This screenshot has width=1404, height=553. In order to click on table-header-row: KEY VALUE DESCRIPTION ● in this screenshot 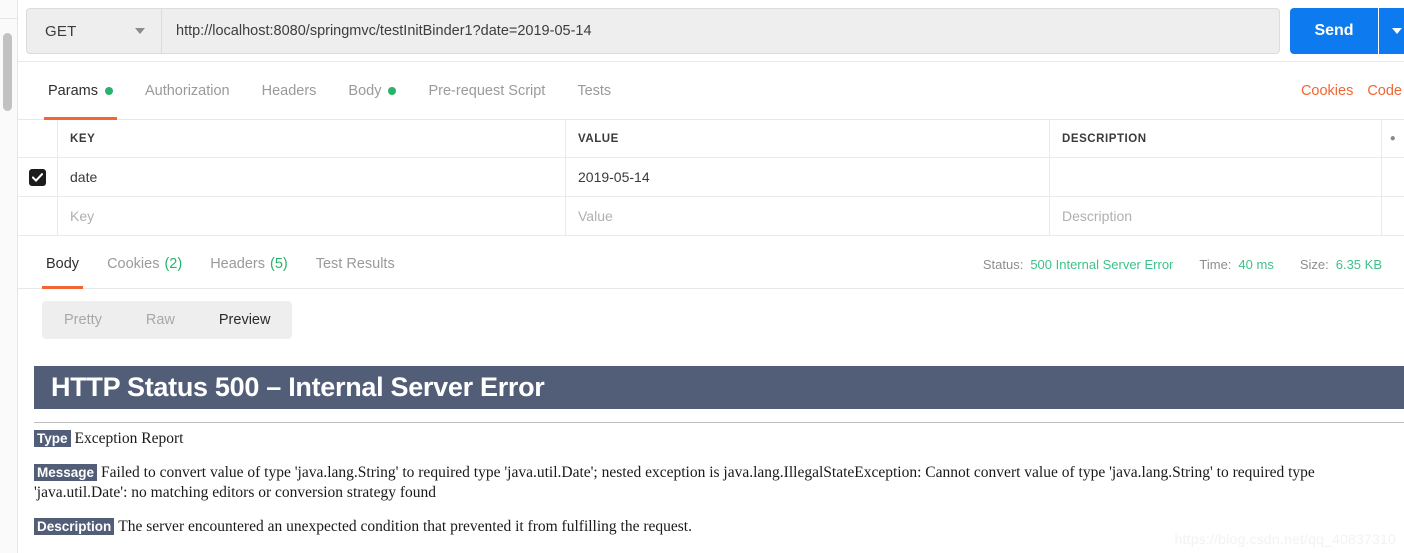, I will do `click(711, 139)`.